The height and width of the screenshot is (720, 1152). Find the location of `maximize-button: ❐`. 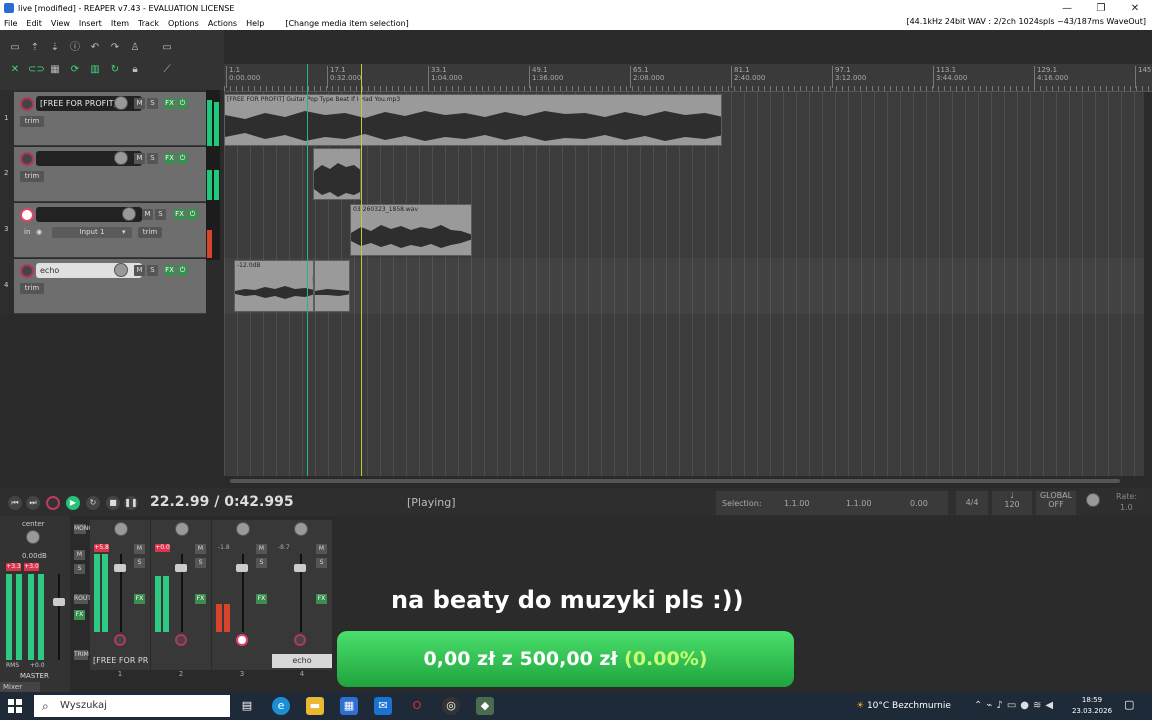

maximize-button: ❐ is located at coordinates (1101, 8).